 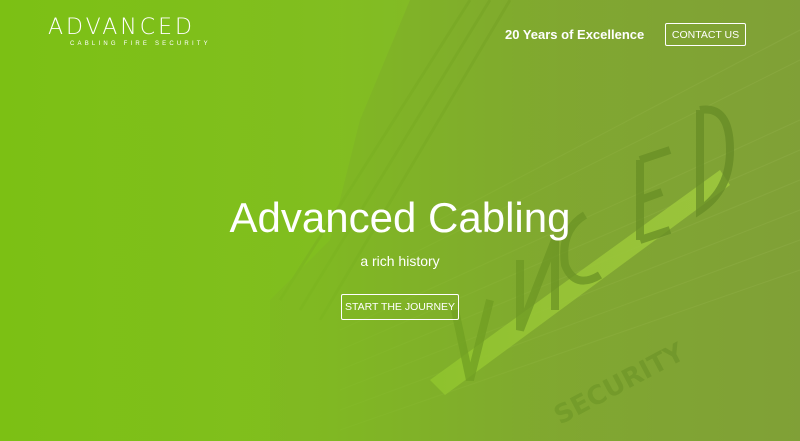 What do you see at coordinates (705, 34) in the screenshot?
I see `contact-us-button: CONTACT US` at bounding box center [705, 34].